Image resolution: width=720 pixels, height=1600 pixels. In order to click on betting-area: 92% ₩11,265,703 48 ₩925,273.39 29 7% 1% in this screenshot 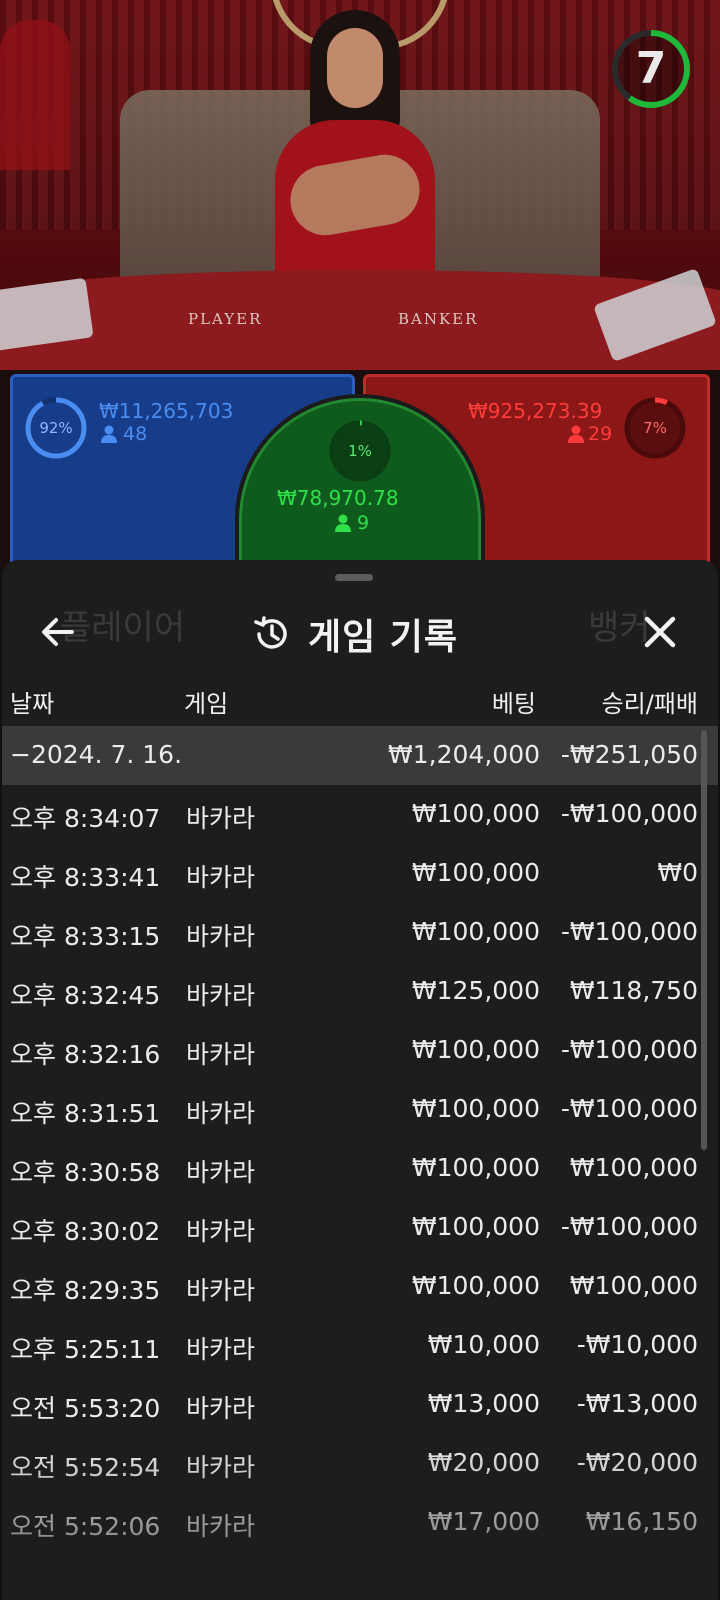, I will do `click(360, 482)`.